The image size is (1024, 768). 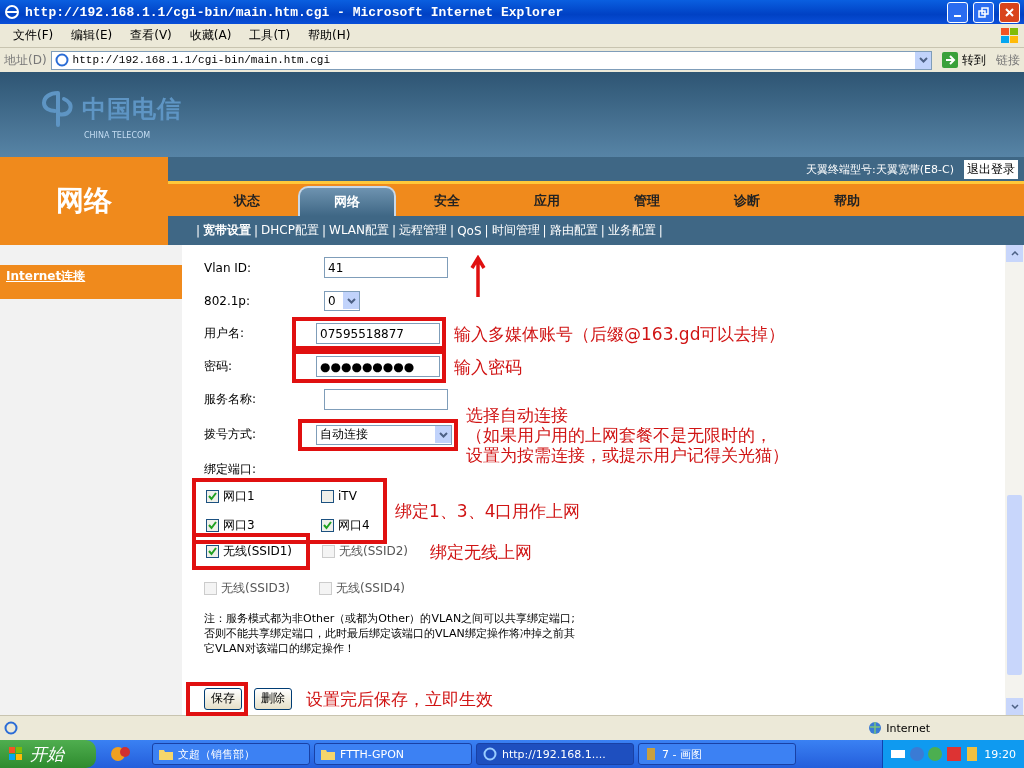 What do you see at coordinates (228, 267) in the screenshot?
I see `field-label: Vlan ID:` at bounding box center [228, 267].